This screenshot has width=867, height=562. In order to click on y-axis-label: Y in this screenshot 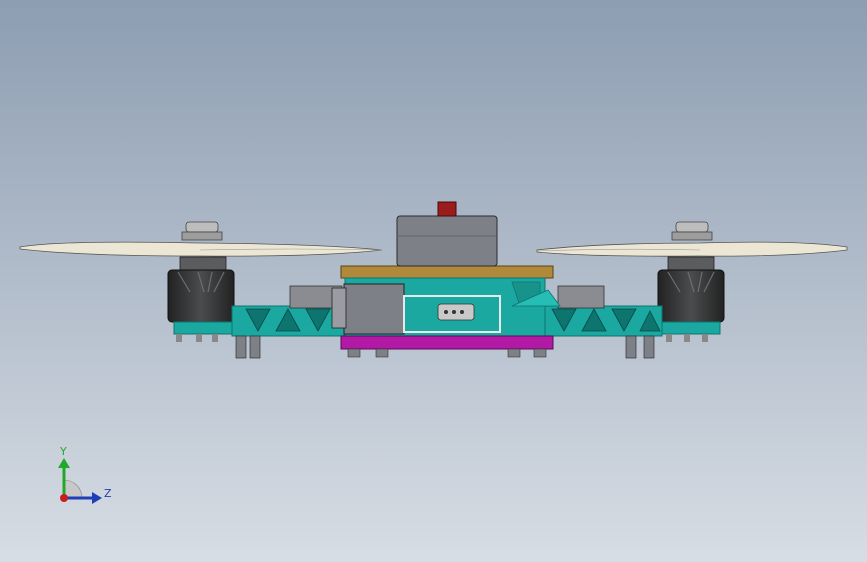, I will do `click(63, 451)`.